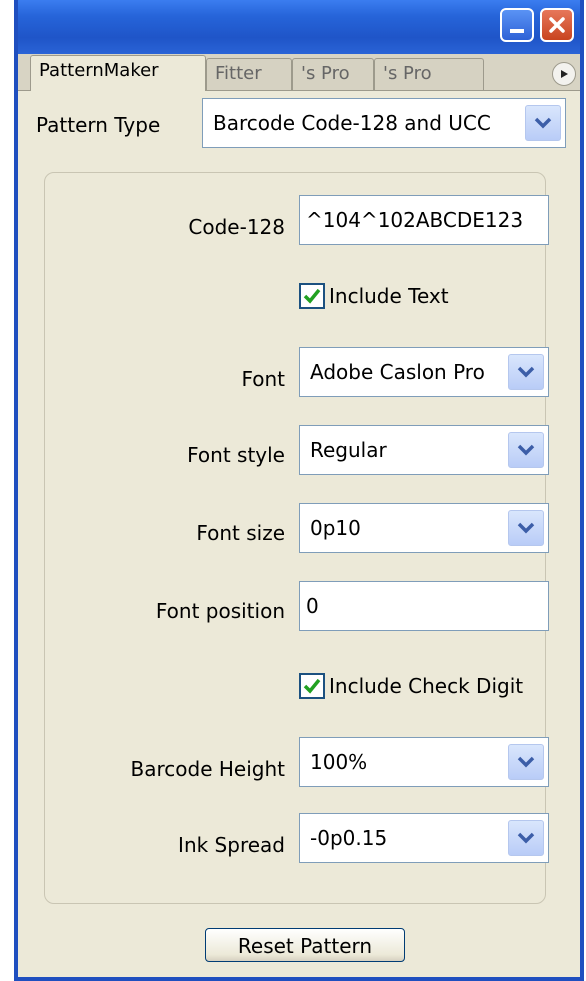 The height and width of the screenshot is (981, 586). Describe the element at coordinates (397, 372) in the screenshot. I see `font-value: Adobe Caslon Pro` at that location.